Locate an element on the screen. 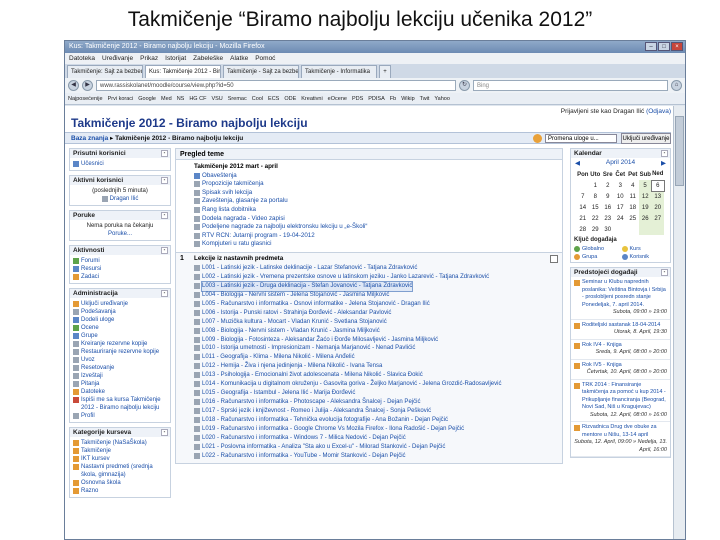  calendar-day: 8 is located at coordinates (595, 196).